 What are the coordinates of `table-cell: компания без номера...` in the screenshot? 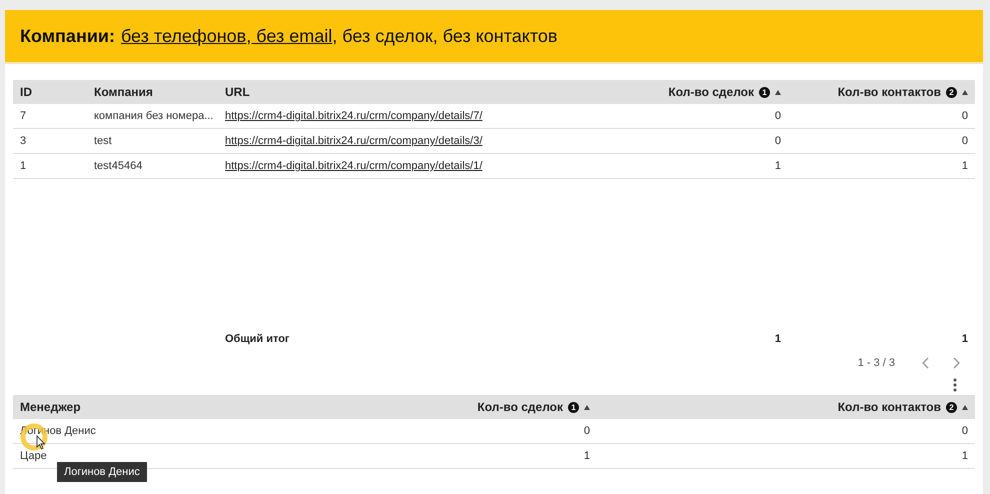 It's located at (154, 116).